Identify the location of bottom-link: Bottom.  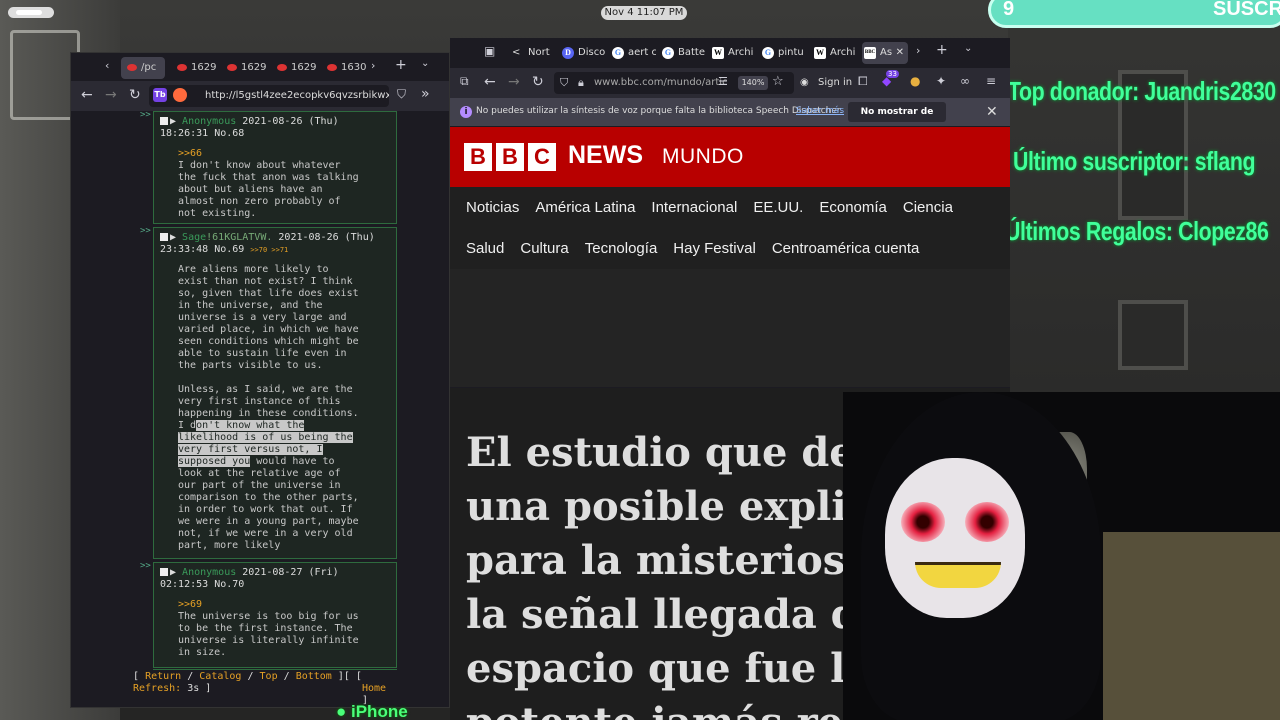
(314, 676).